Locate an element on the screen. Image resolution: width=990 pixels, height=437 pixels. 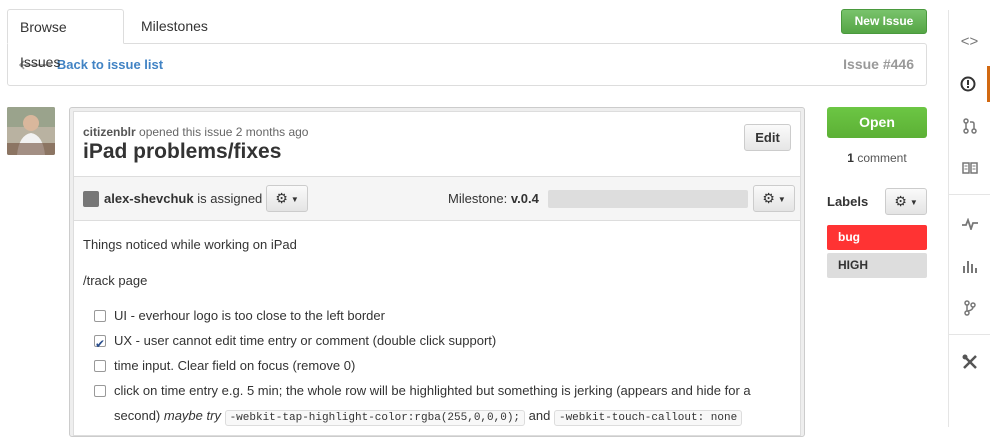
issue-author-link: citizenblr is located at coordinates (109, 132).